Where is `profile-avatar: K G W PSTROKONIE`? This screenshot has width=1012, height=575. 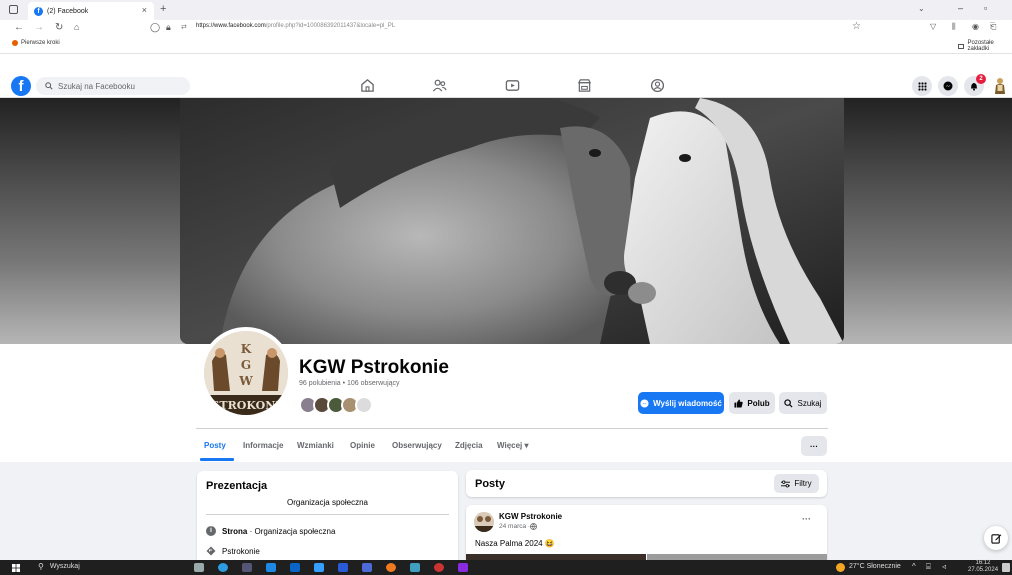
profile-avatar: K G W PSTROKONIE is located at coordinates (246, 373).